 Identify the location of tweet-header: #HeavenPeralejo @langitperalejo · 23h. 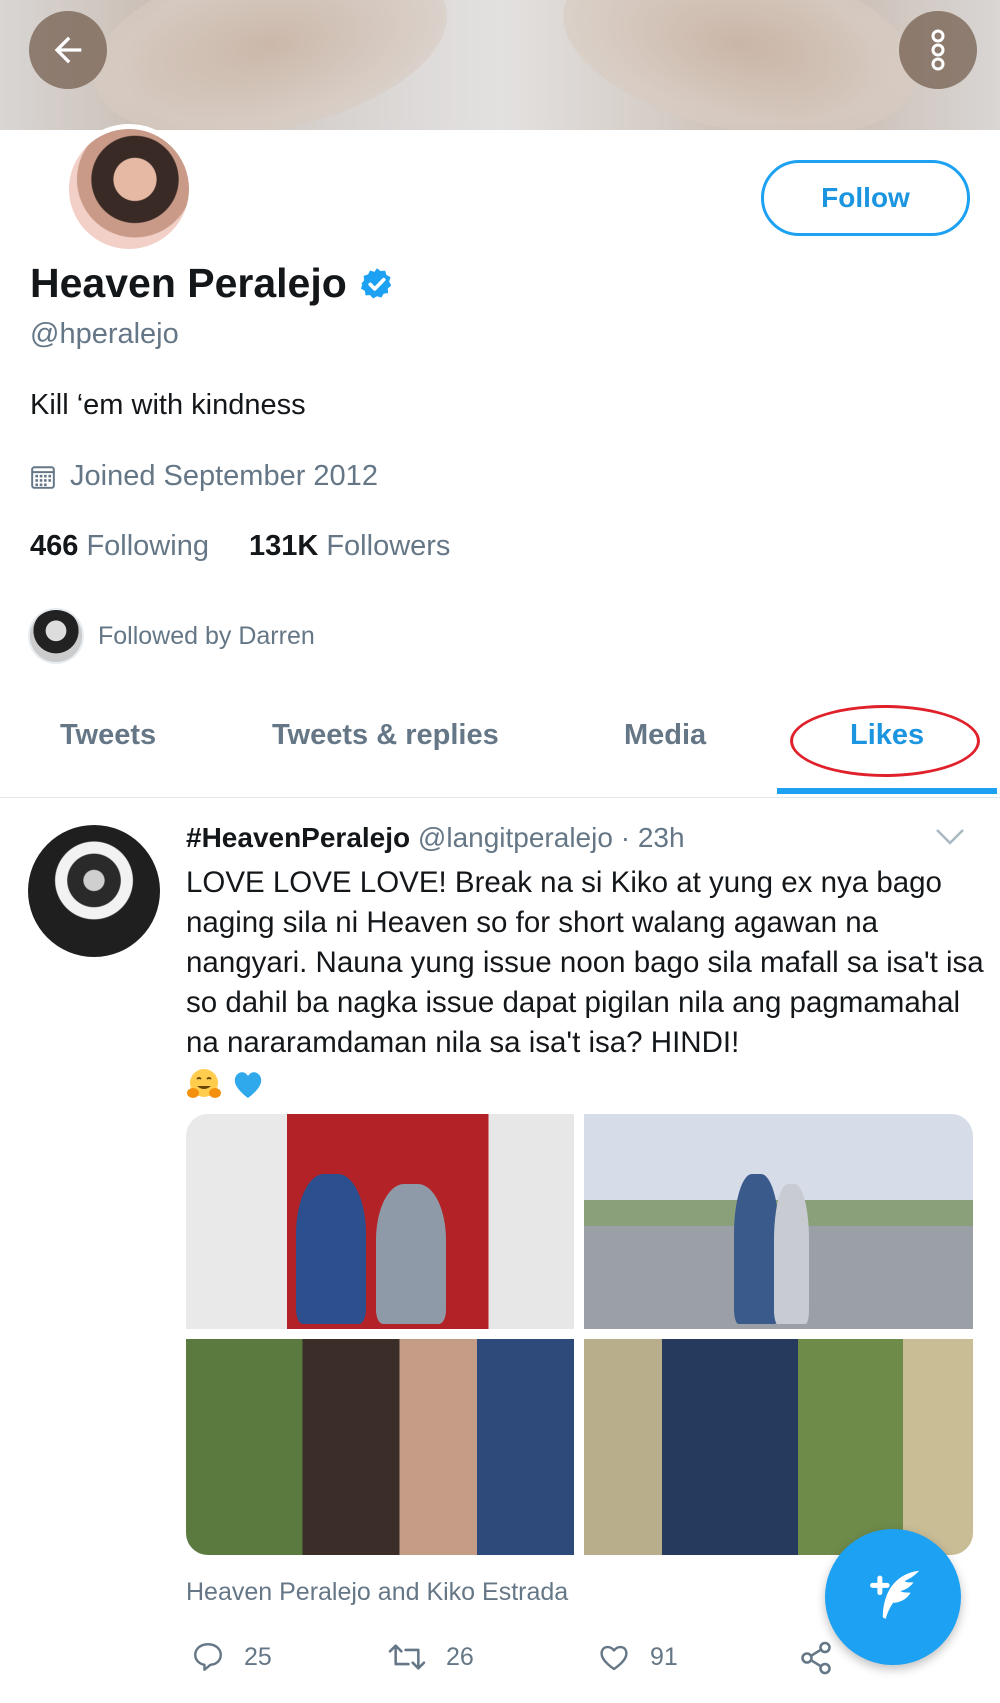
(435, 838).